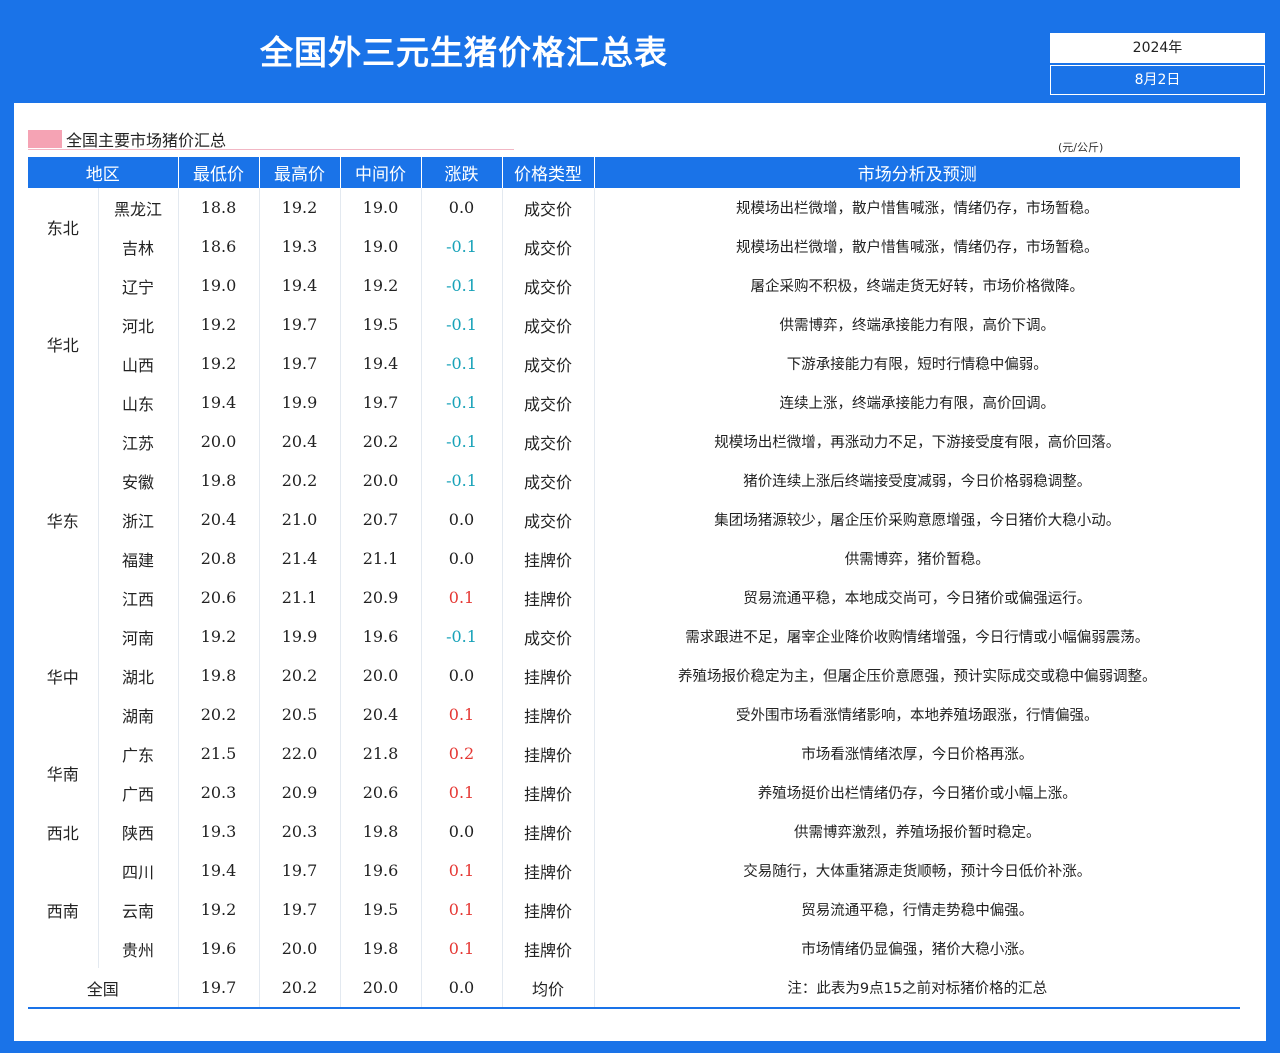 The image size is (1280, 1053). What do you see at coordinates (381, 831) in the screenshot?
I see `mid-price-cell: 19.8` at bounding box center [381, 831].